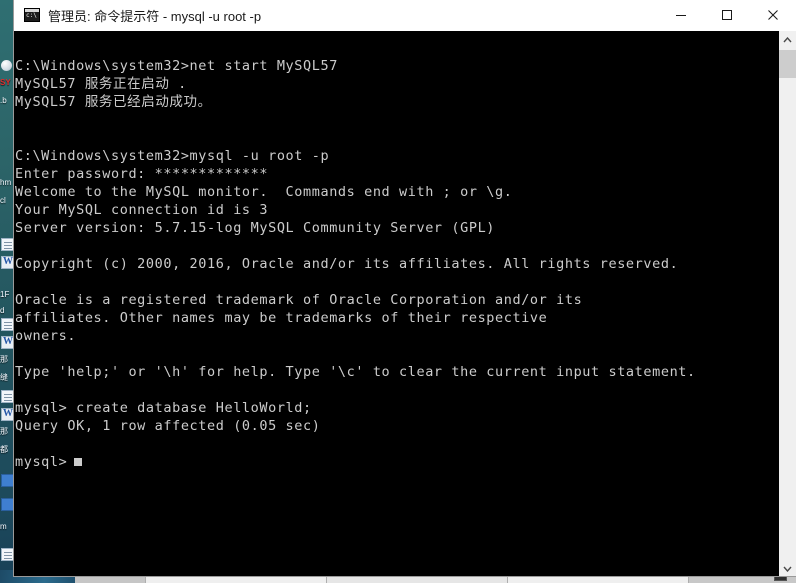 The image size is (796, 583). What do you see at coordinates (142, 174) in the screenshot?
I see `console-line: Enter password: *************` at bounding box center [142, 174].